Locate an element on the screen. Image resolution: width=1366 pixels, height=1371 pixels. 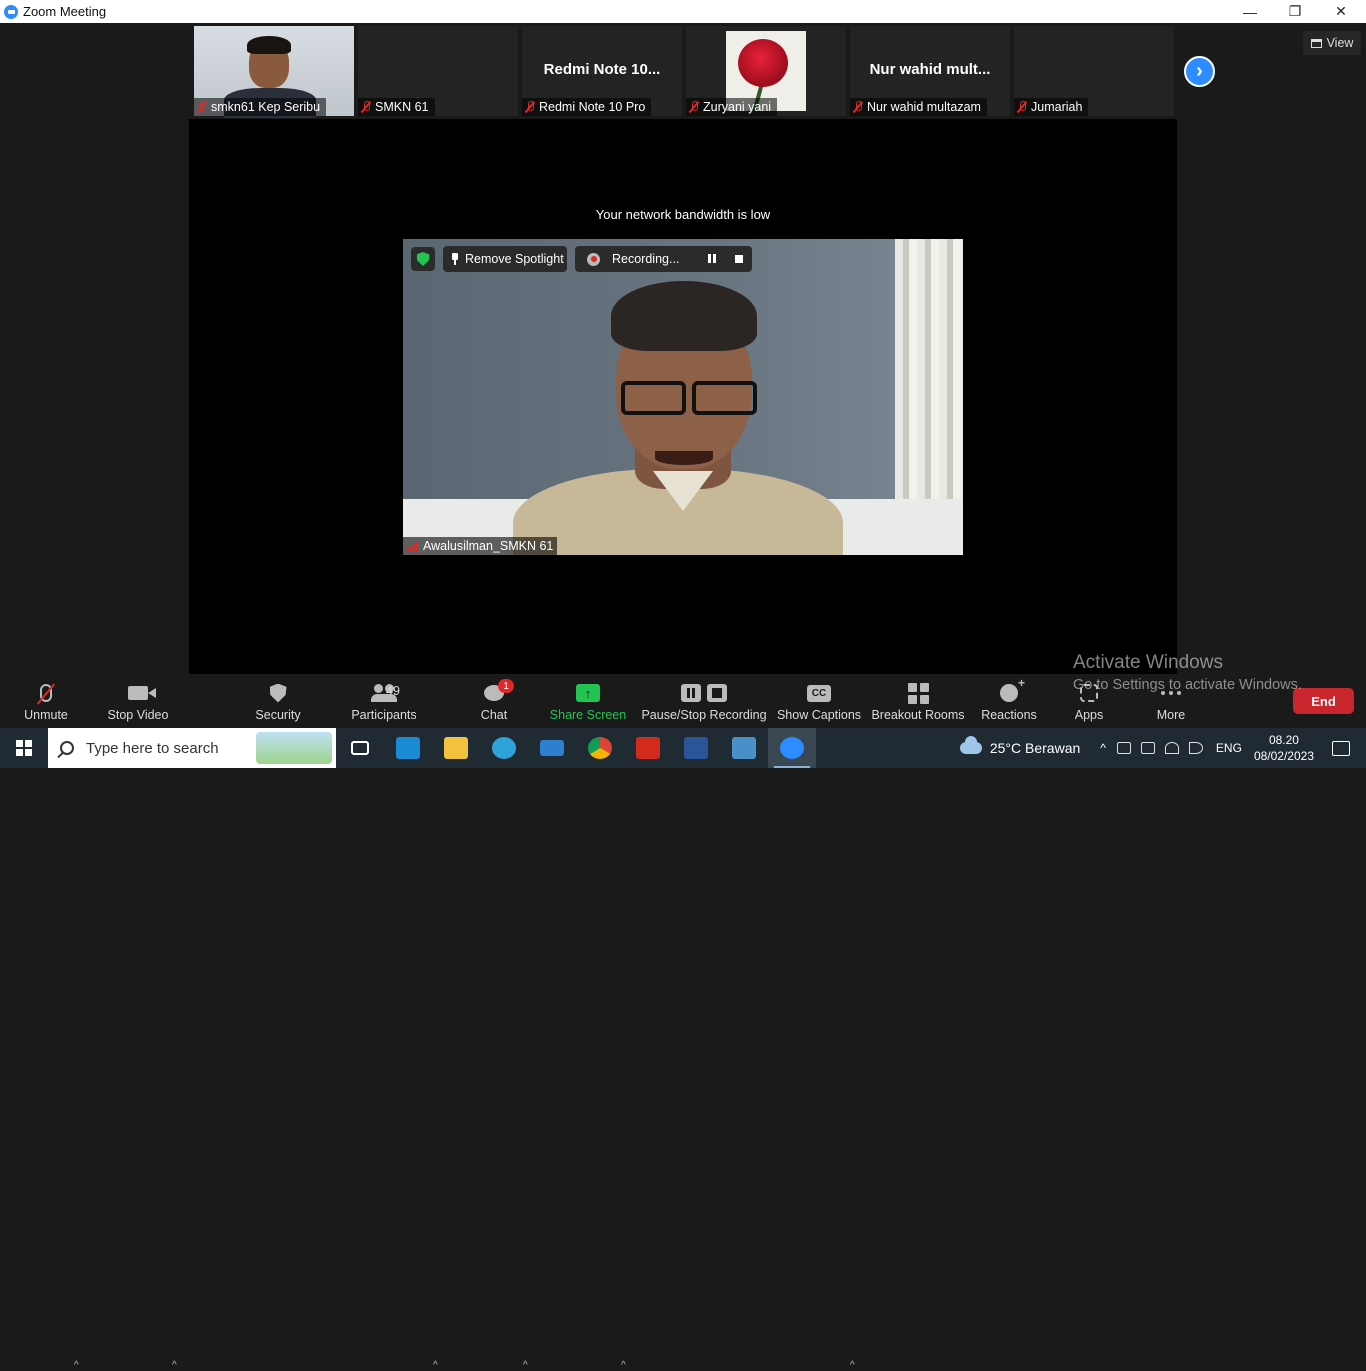
breakout-rooms-button: Breakout Rooms is located at coordinates (918, 701).